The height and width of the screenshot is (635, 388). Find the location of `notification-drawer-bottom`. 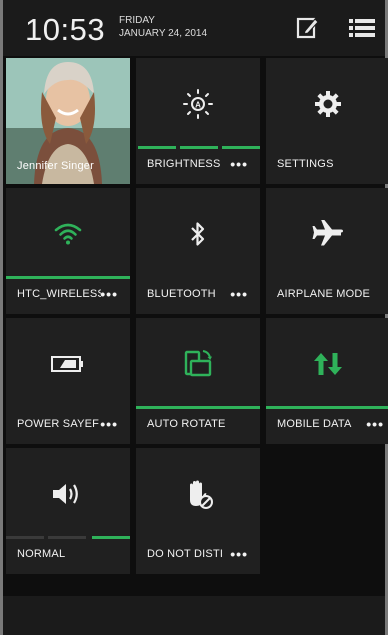

notification-drawer-bottom is located at coordinates (194, 615).